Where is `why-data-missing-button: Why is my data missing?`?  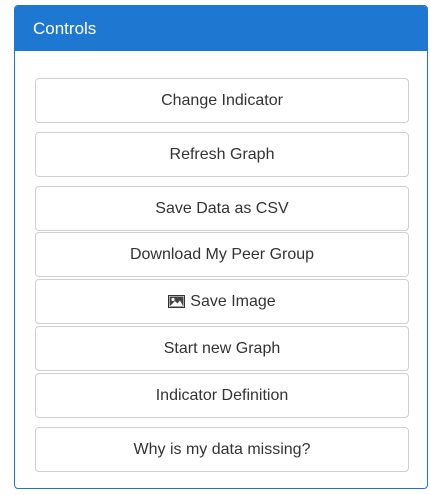 why-data-missing-button: Why is my data missing? is located at coordinates (222, 449).